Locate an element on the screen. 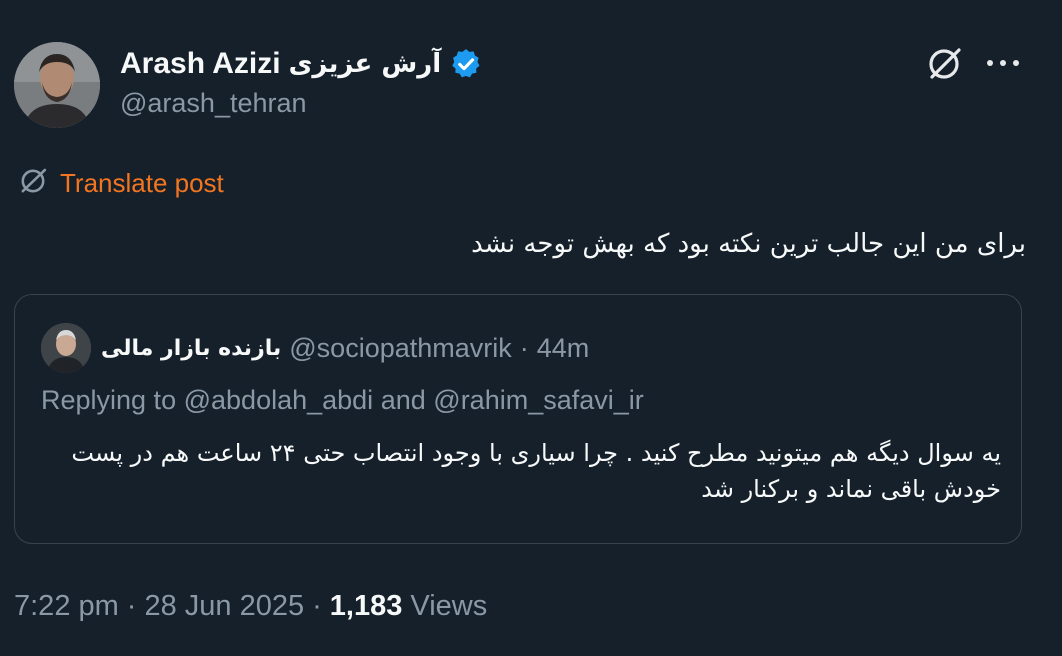 The height and width of the screenshot is (656, 1062). author-name-row: Arash Azizi آرش عزیزی is located at coordinates (301, 64).